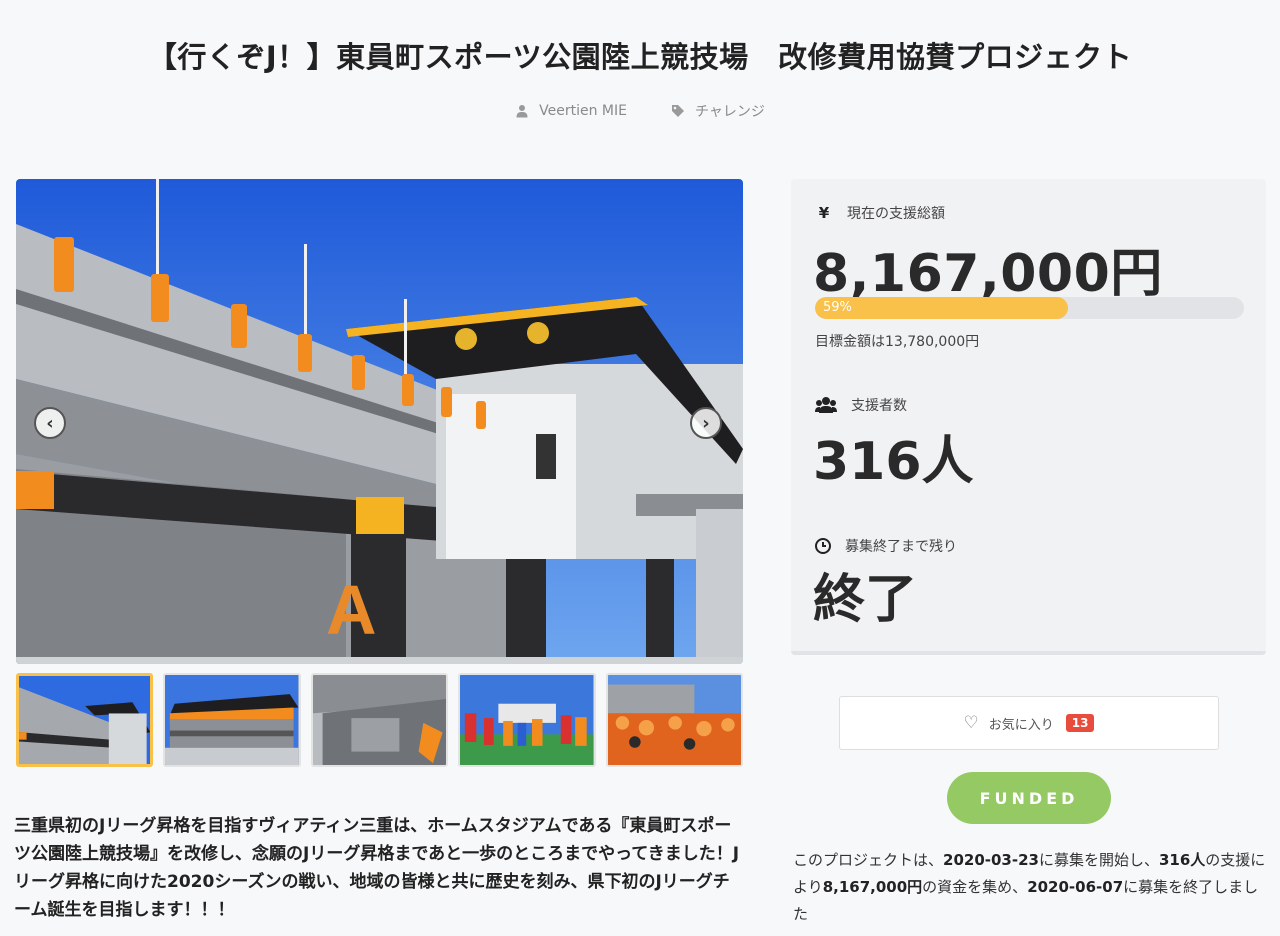 The image size is (1280, 936). What do you see at coordinates (640, 57) in the screenshot?
I see `page-title: 【行くぞJ！】東員町スポーツ公園陸上競技場 改修費用協賛プロジェクト` at bounding box center [640, 57].